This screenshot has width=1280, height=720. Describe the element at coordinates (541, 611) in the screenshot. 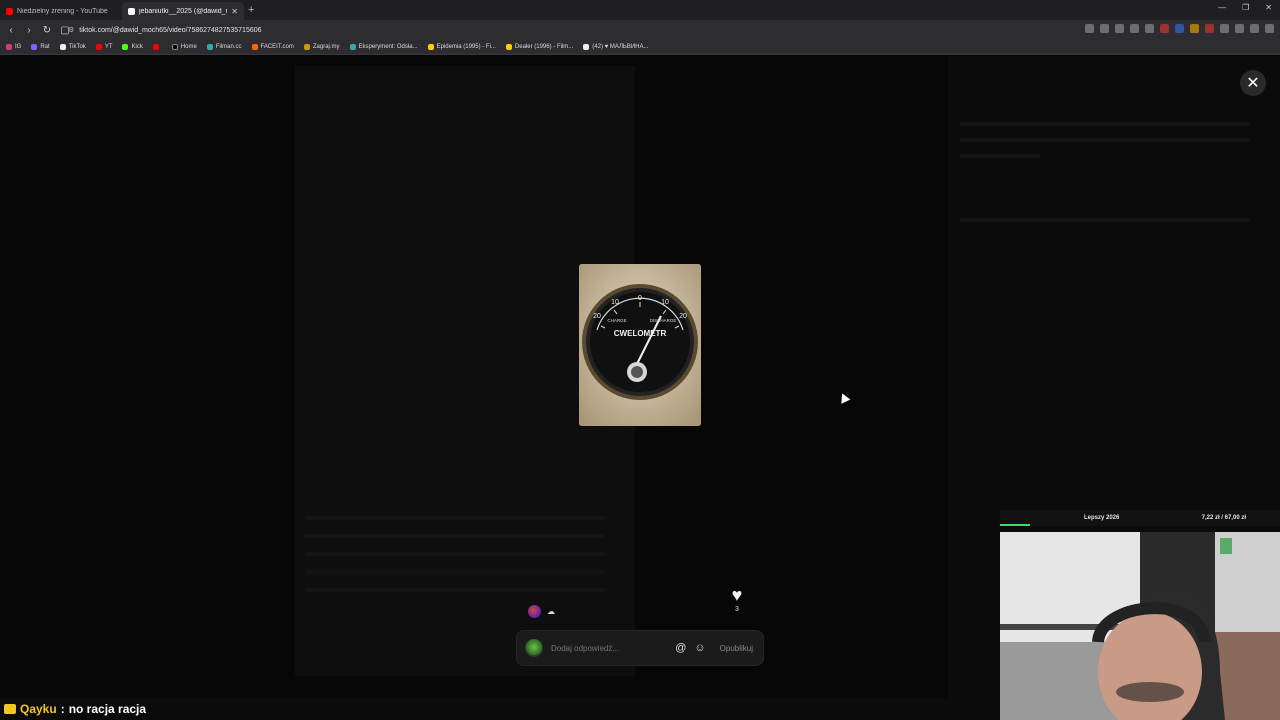

I see `reactions-row: ☁` at that location.